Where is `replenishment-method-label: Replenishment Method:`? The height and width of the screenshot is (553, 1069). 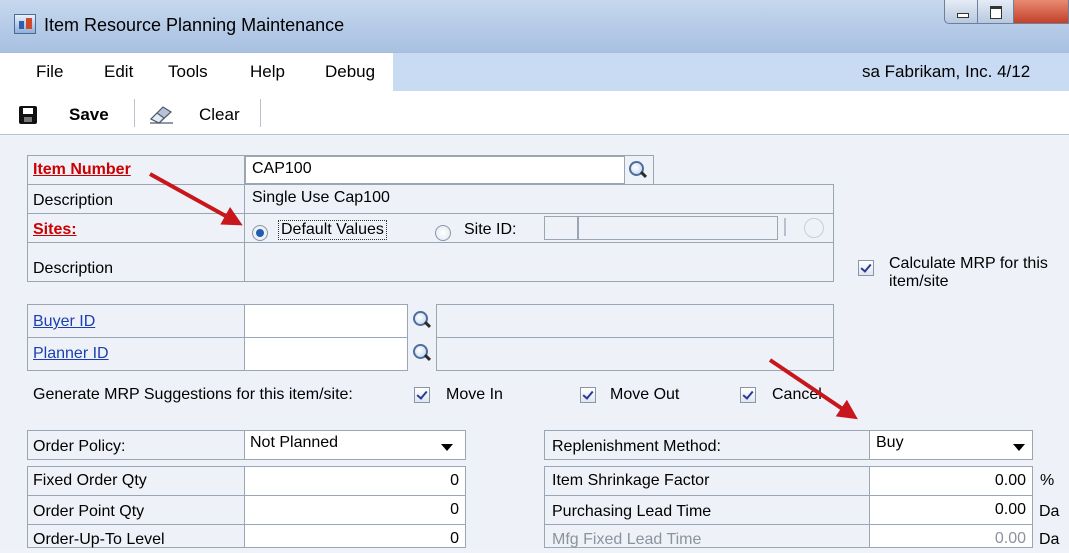
replenishment-method-label: Replenishment Method: is located at coordinates (636, 446).